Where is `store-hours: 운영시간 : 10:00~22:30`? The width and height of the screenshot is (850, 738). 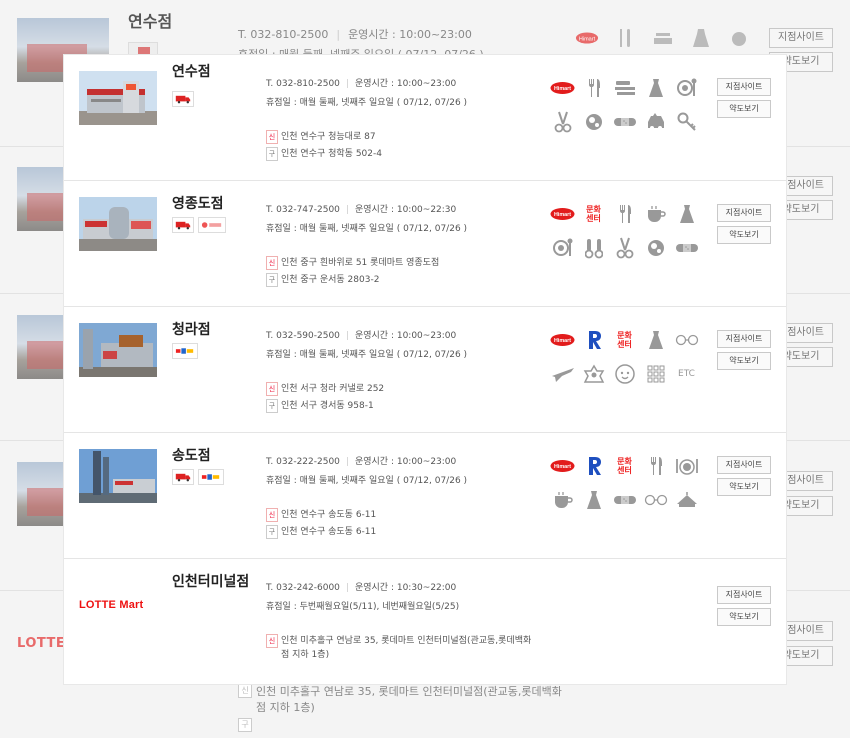 store-hours: 운영시간 : 10:00~22:30 is located at coordinates (405, 210).